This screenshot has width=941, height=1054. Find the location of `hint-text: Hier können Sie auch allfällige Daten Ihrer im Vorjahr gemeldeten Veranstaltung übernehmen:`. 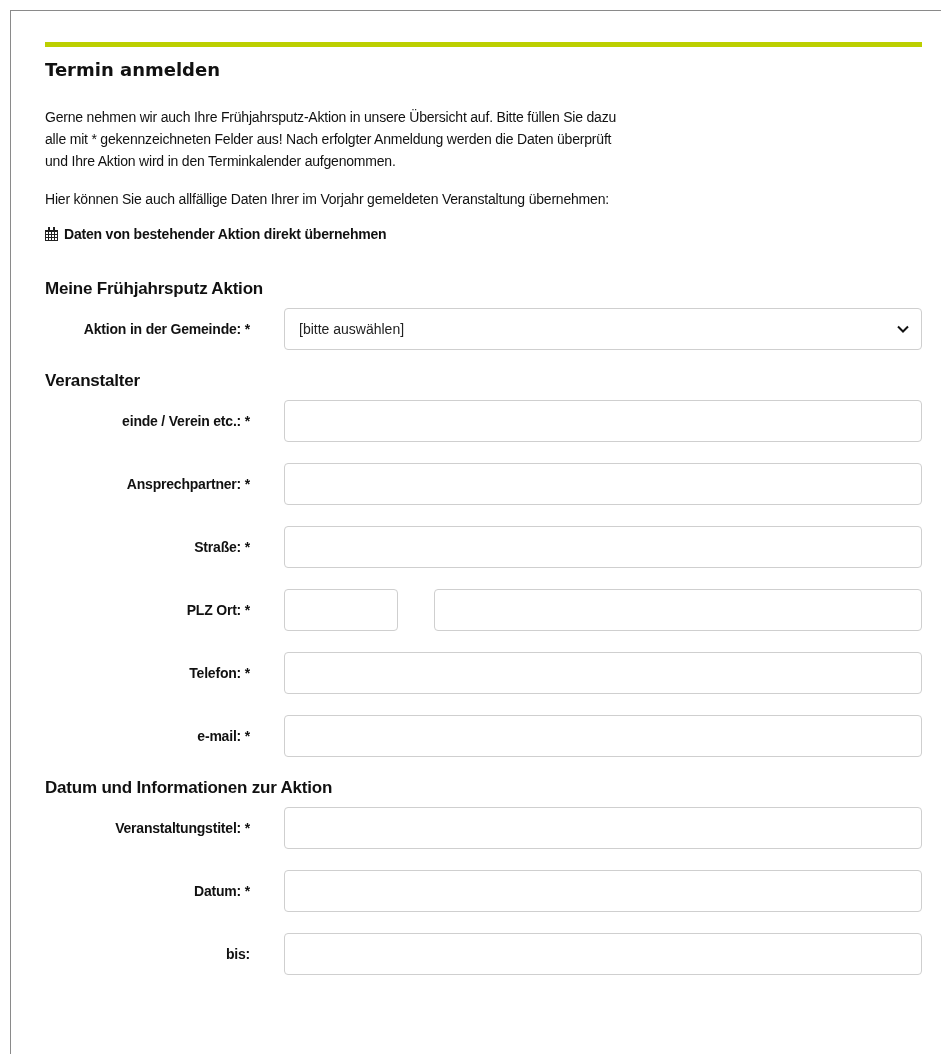

hint-text: Hier können Sie auch allfällige Daten Ihrer im Vorjahr gemeldeten Veranstaltung übernehmen: is located at coordinates (327, 199).